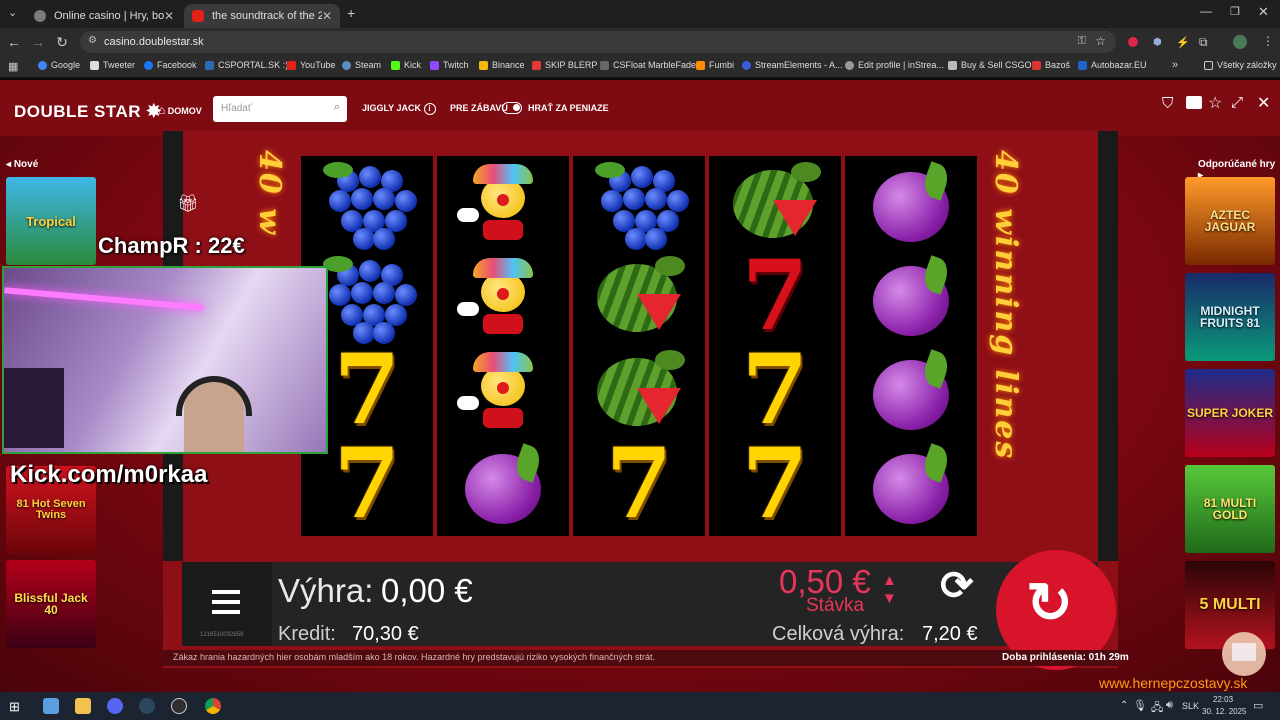  I want to click on site-search-input: Hľadať ⌕, so click(280, 109).